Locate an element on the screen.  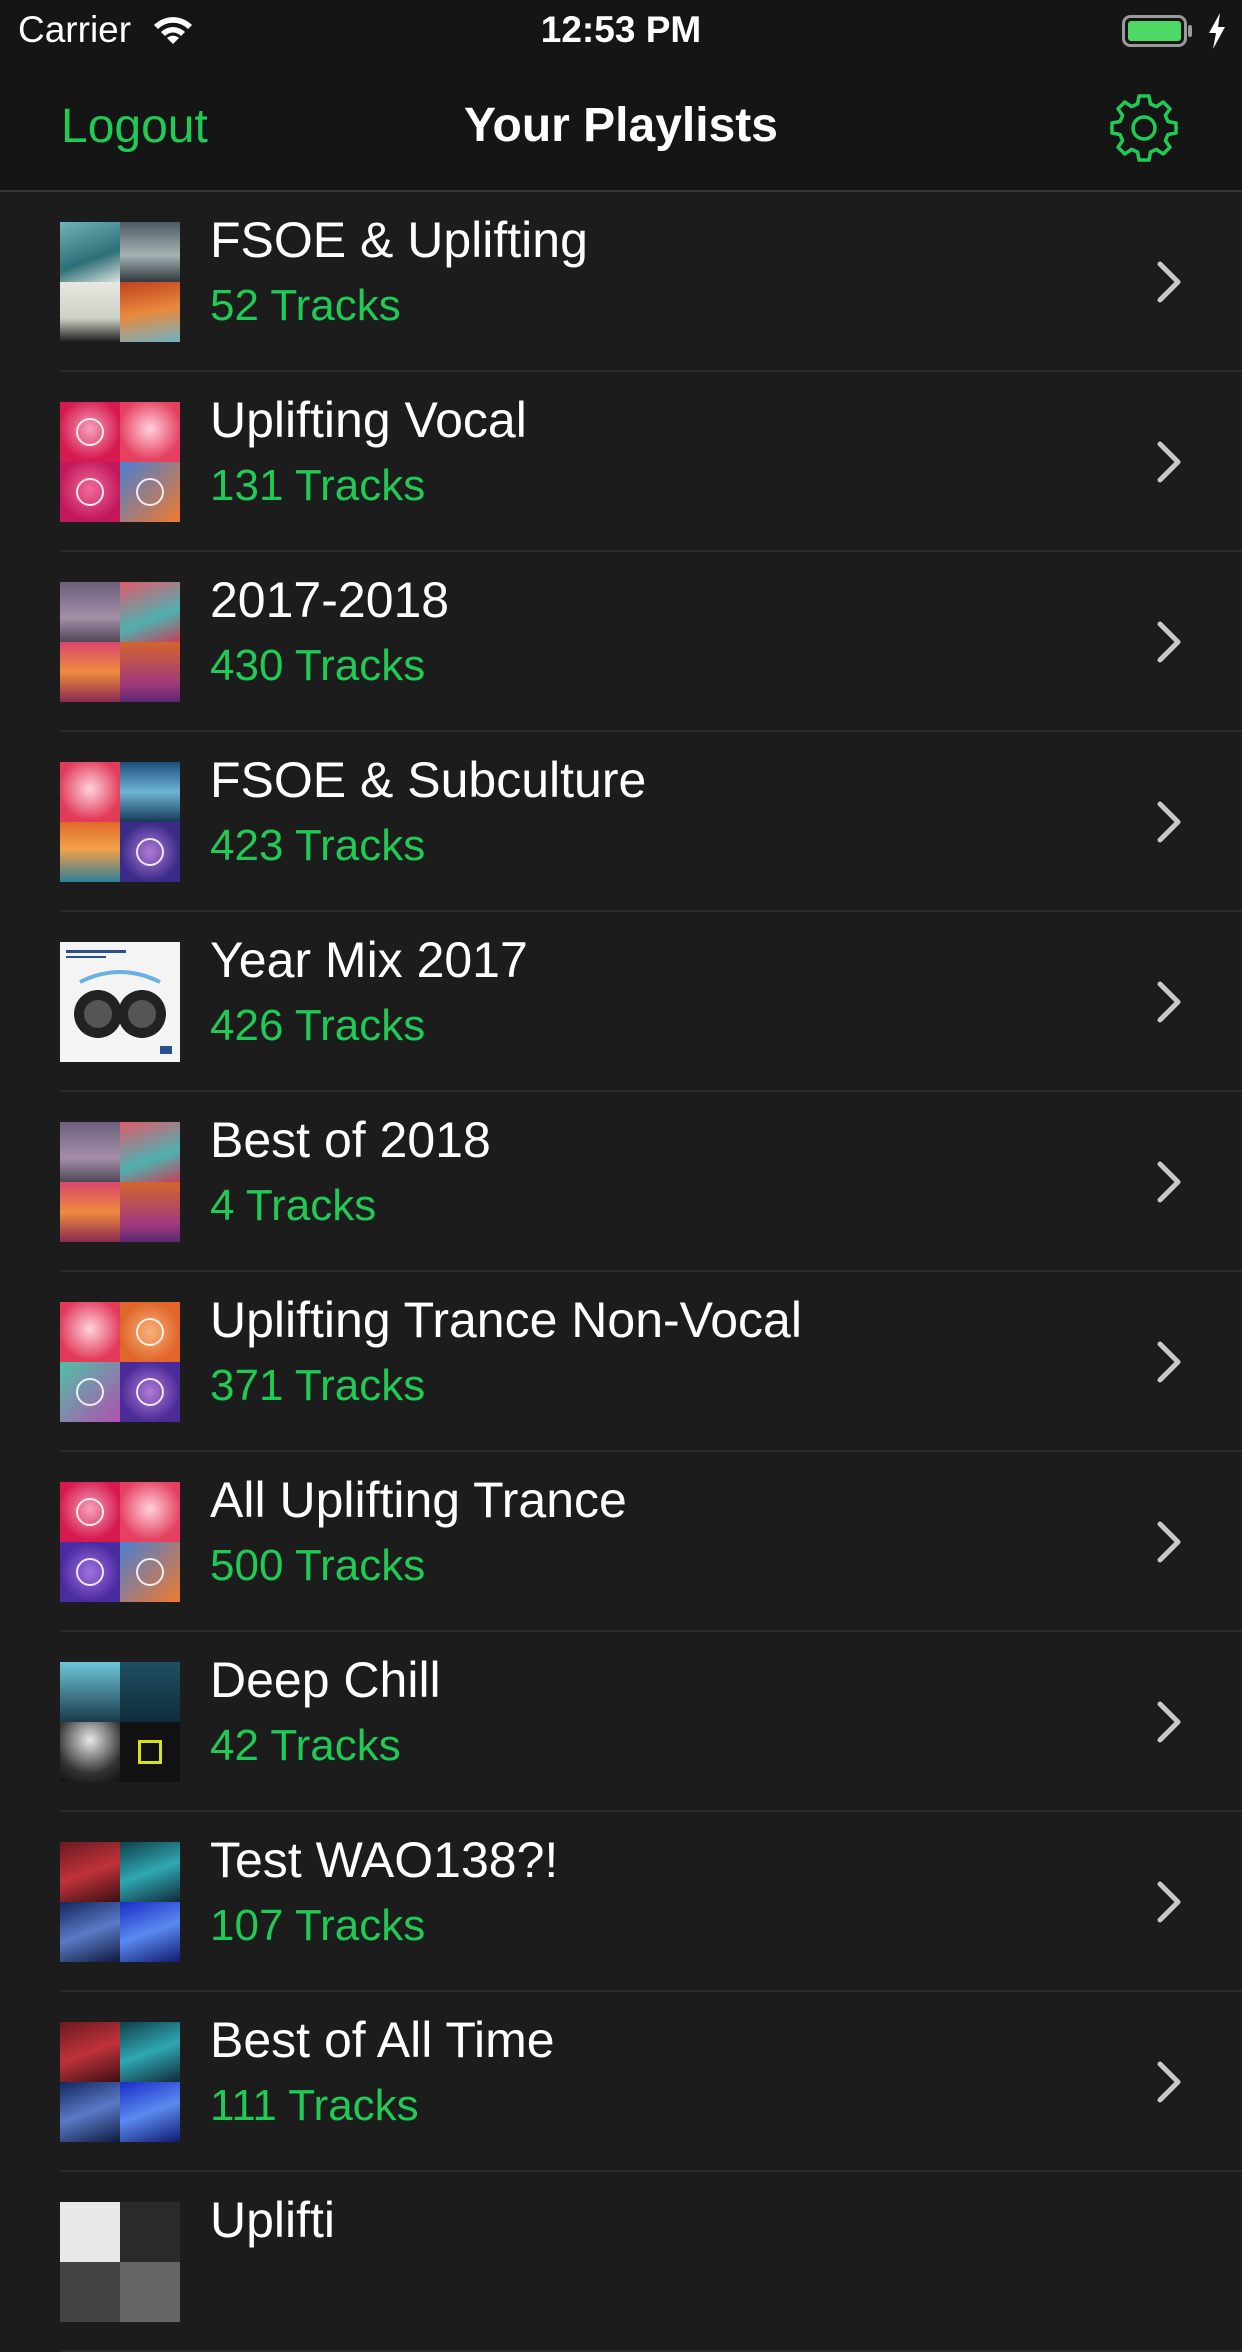
playlist-name: Uplifting Trance Non-Vocal is located at coordinates (506, 1320).